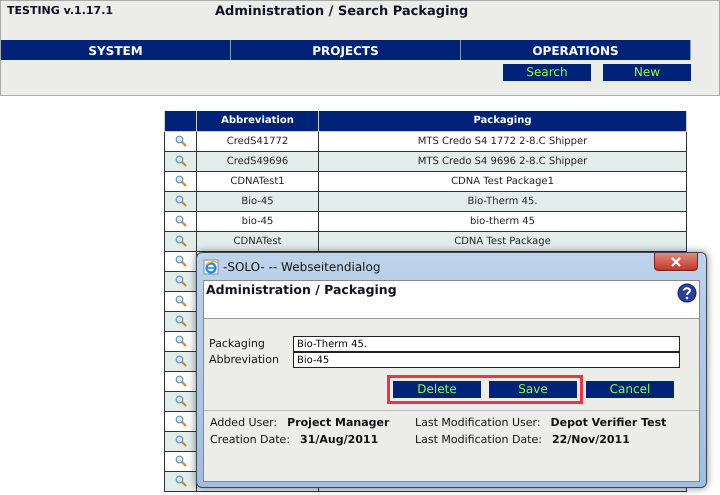 This screenshot has width=720, height=495. What do you see at coordinates (502, 141) in the screenshot?
I see `table-cell: MTS Credo S4 1772 2-8.C Shipper` at bounding box center [502, 141].